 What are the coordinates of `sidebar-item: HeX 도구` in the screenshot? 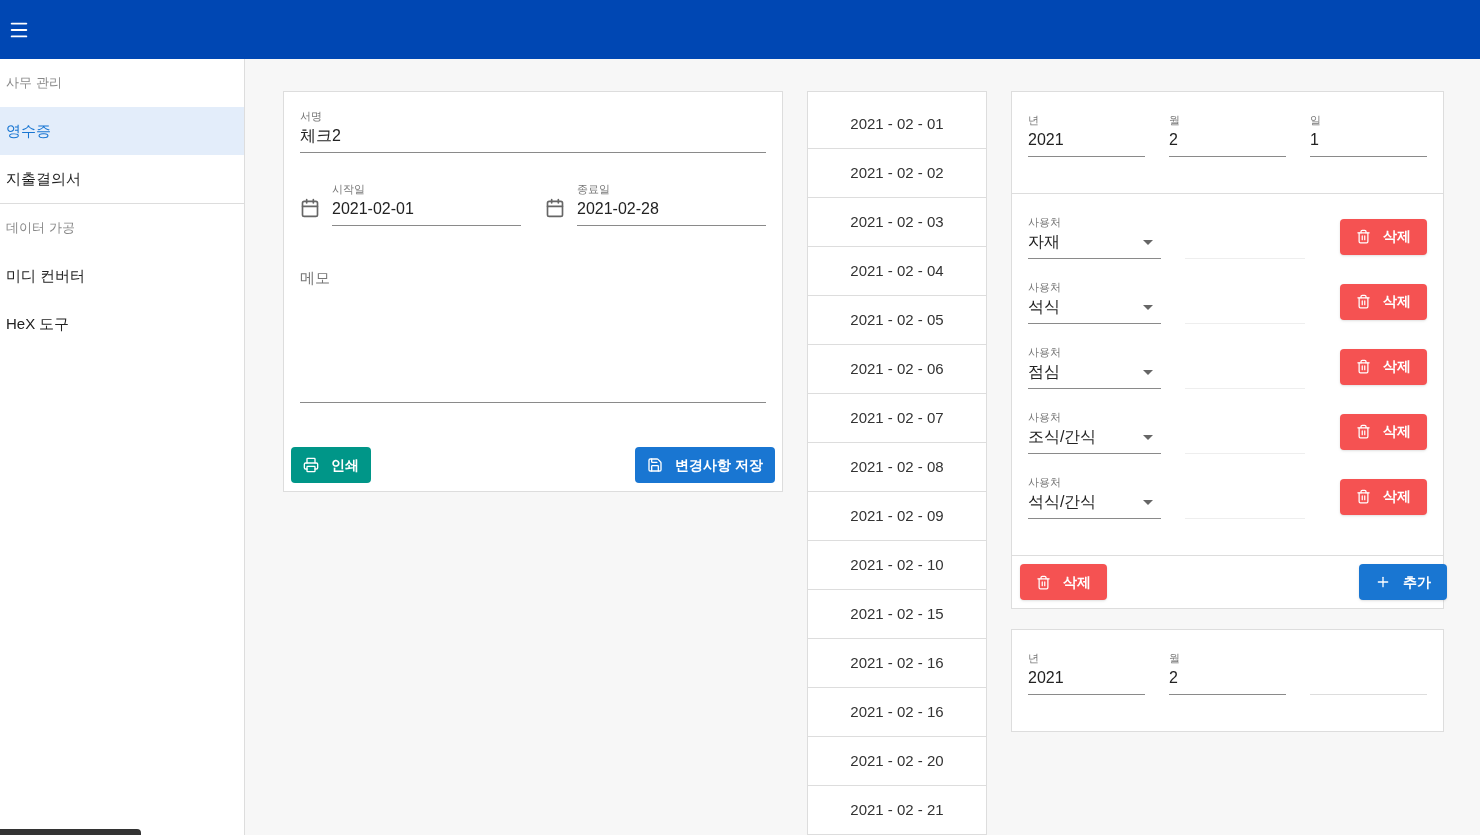 It's located at (122, 324).